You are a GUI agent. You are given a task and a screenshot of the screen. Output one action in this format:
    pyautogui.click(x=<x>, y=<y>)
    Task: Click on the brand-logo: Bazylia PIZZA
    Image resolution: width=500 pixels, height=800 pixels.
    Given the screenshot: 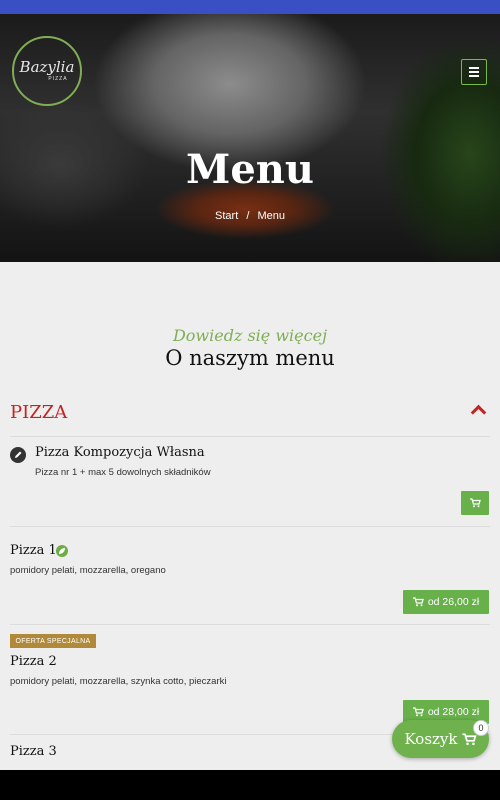 What is the action you would take?
    pyautogui.click(x=47, y=71)
    